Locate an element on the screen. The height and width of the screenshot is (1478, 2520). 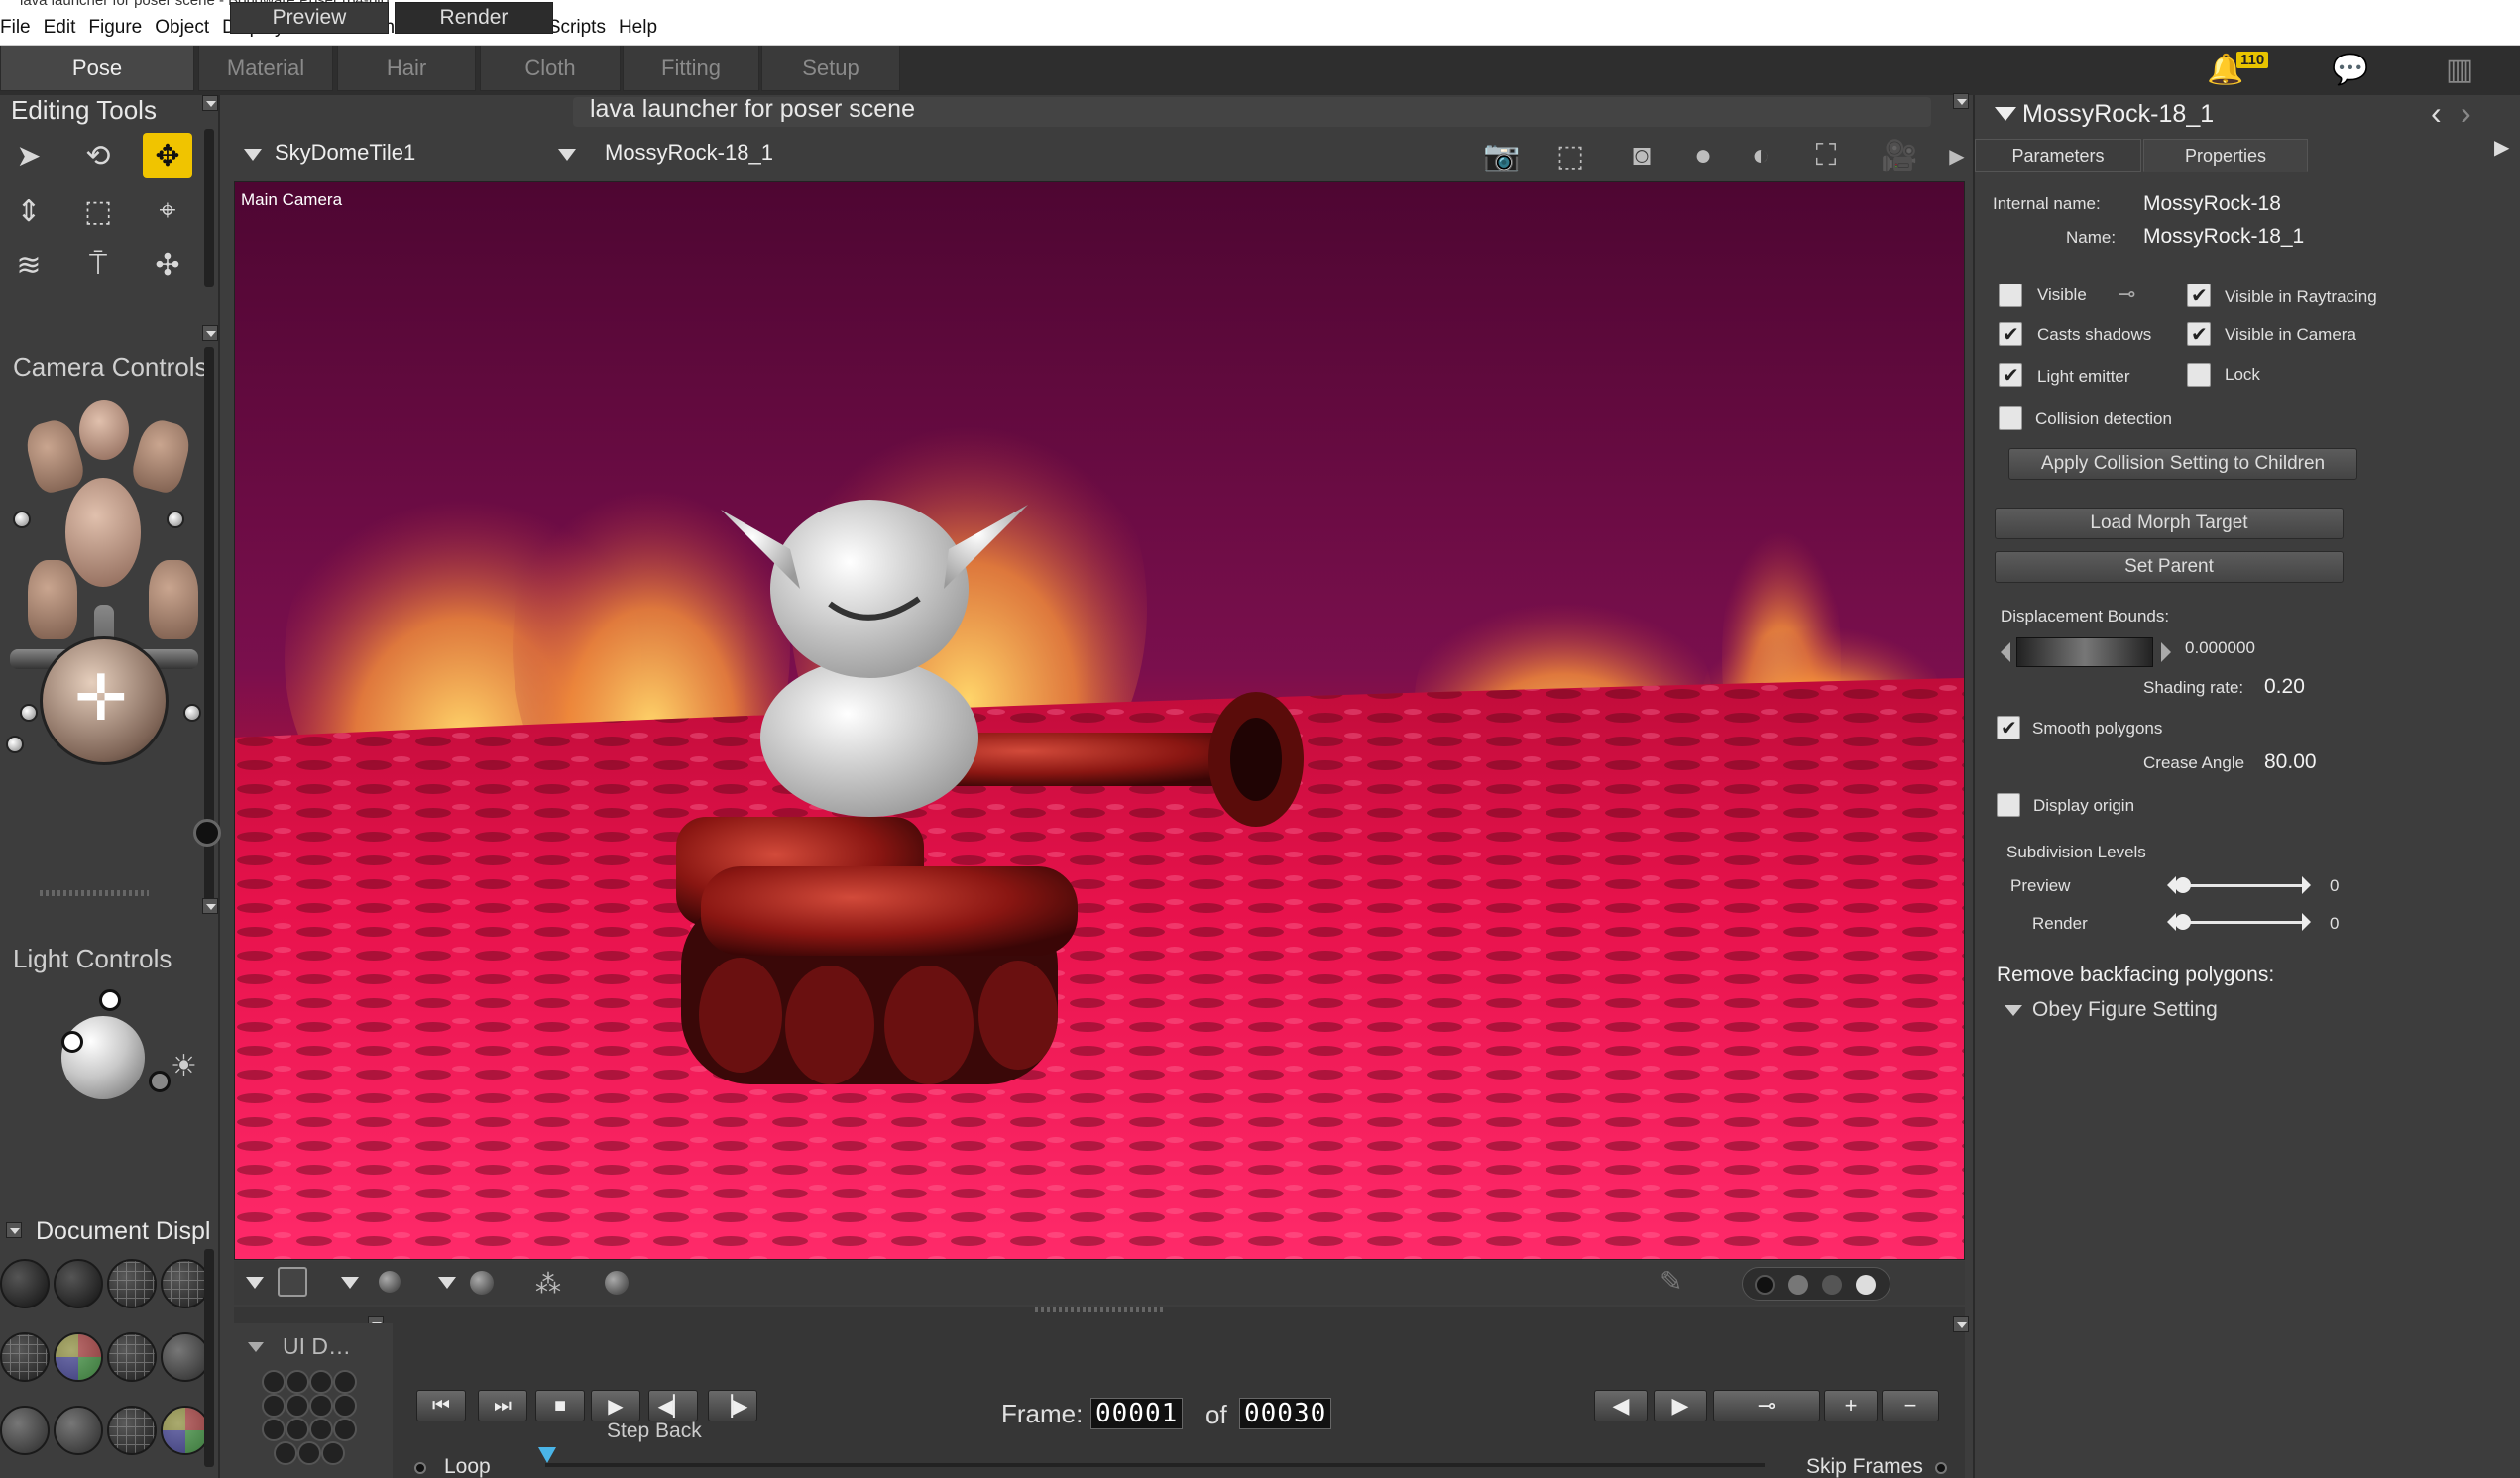
room-tab-pose: Pose is located at coordinates (97, 68).